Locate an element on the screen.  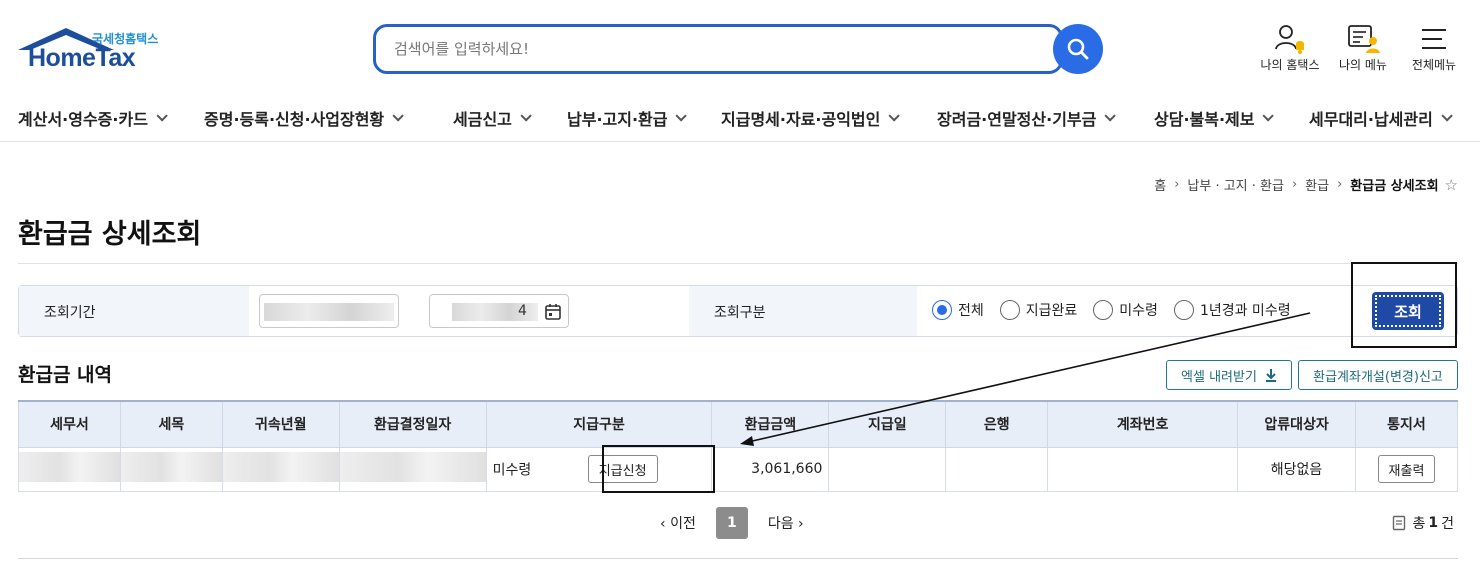
hometax-logo: 국세청홈택스 HomeTax is located at coordinates (93, 50).